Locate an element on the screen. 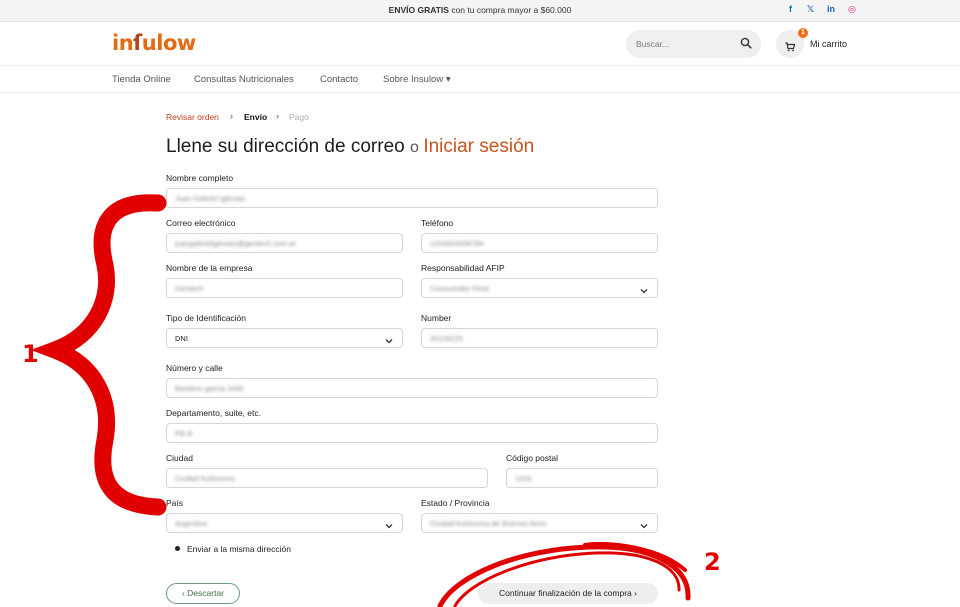 The image size is (960, 607). annotation-circle is located at coordinates (564, 574).